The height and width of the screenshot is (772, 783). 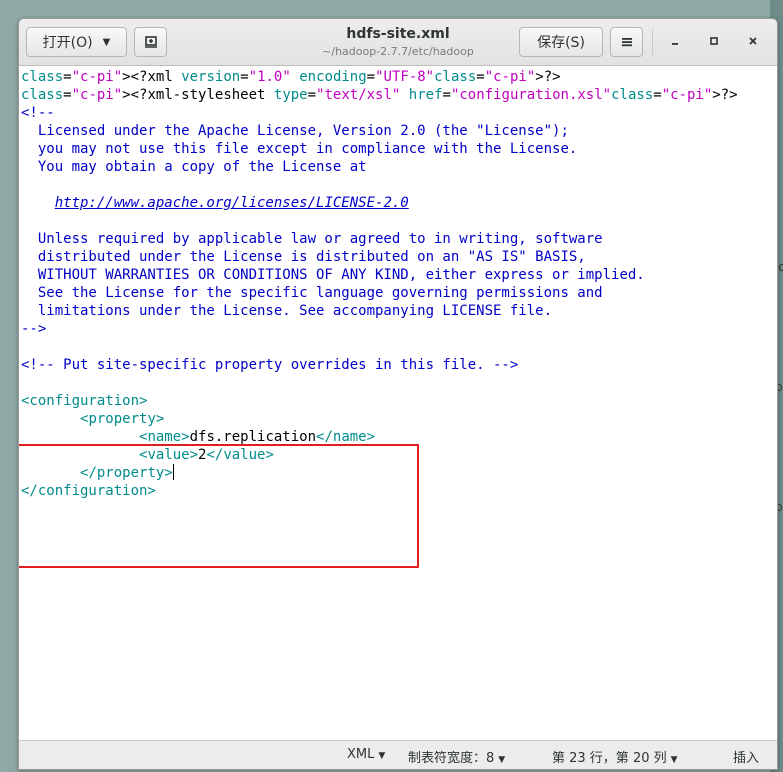 I want to click on maximize-button, so click(x=714, y=43).